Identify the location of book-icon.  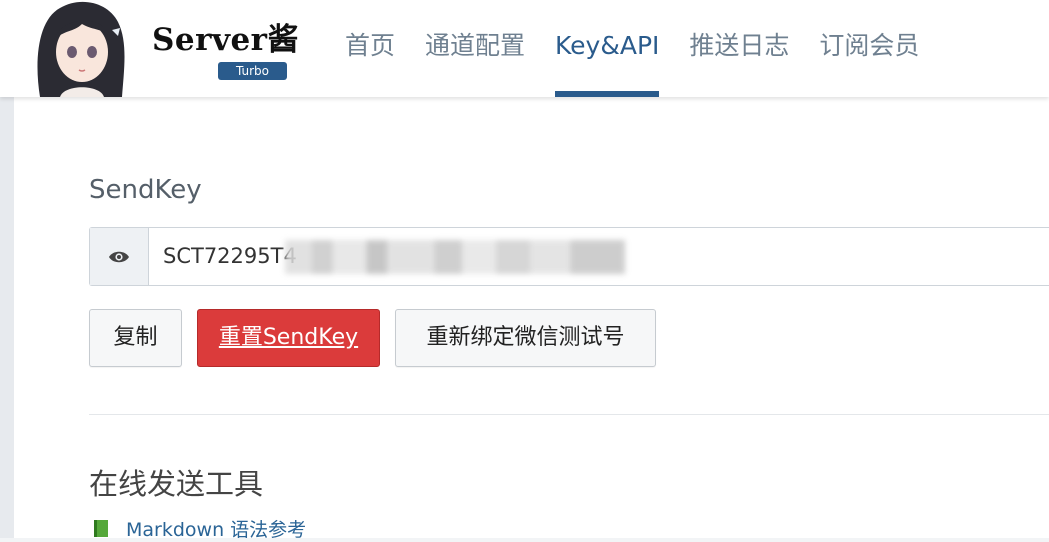
(101, 528).